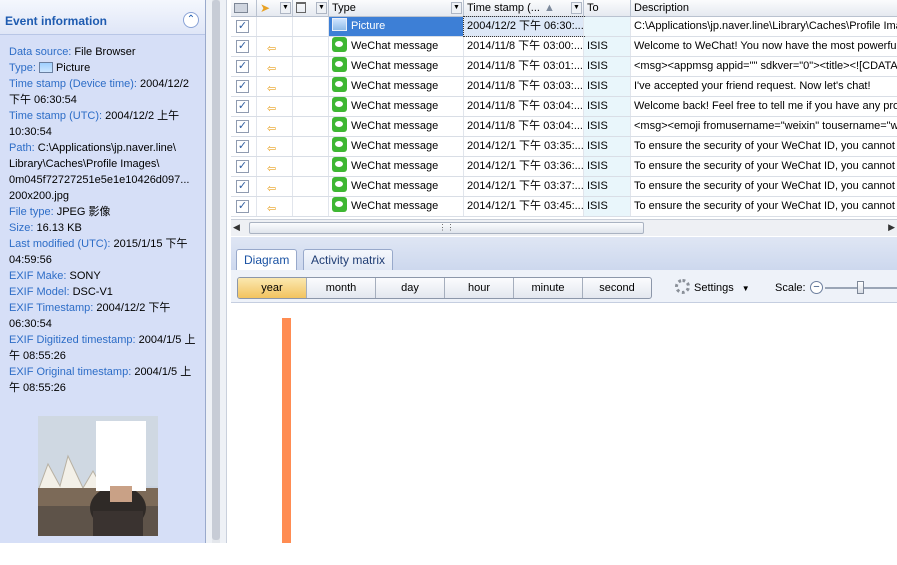 The height and width of the screenshot is (565, 897). I want to click on direction-arrow-icon: ⇦, so click(272, 89).